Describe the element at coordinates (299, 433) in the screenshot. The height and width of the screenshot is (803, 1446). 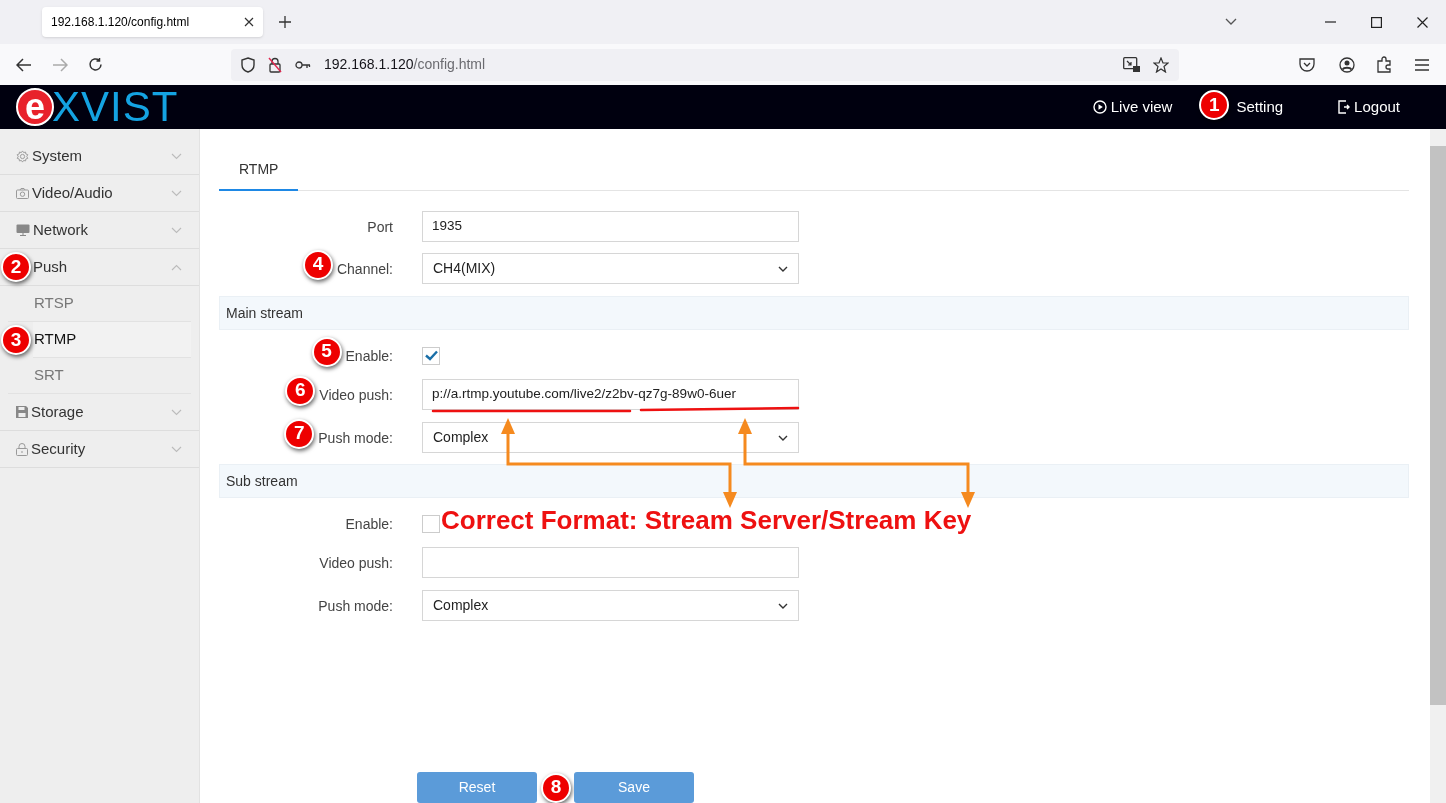
I see `step-number-badge: 7` at that location.